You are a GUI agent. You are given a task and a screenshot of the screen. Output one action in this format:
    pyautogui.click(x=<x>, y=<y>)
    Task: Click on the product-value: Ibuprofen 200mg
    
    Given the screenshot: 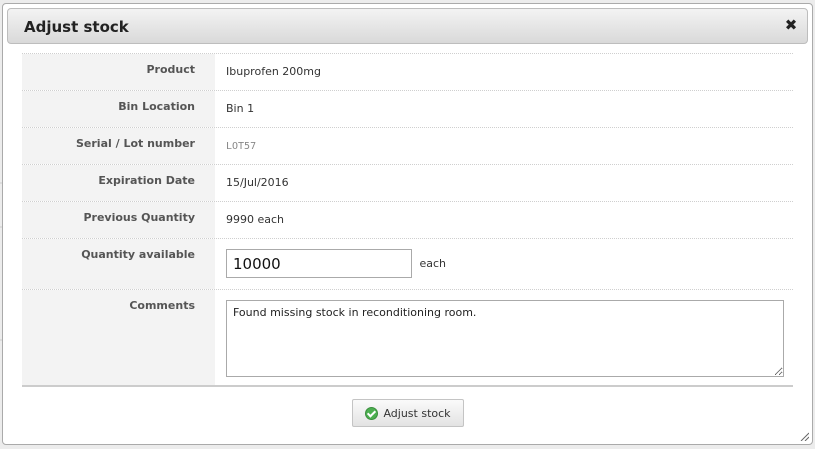 What is the action you would take?
    pyautogui.click(x=273, y=71)
    